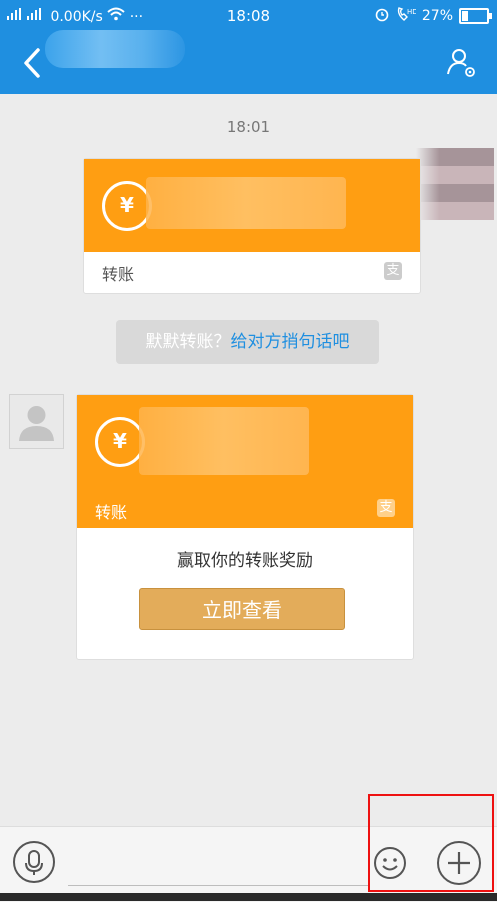  I want to click on status-right: HD 27%, so click(433, 16).